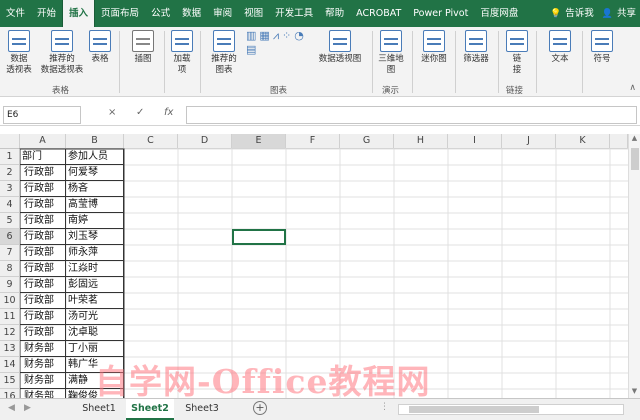  Describe the element at coordinates (10, 221) in the screenshot. I see `row-header: 5` at that location.